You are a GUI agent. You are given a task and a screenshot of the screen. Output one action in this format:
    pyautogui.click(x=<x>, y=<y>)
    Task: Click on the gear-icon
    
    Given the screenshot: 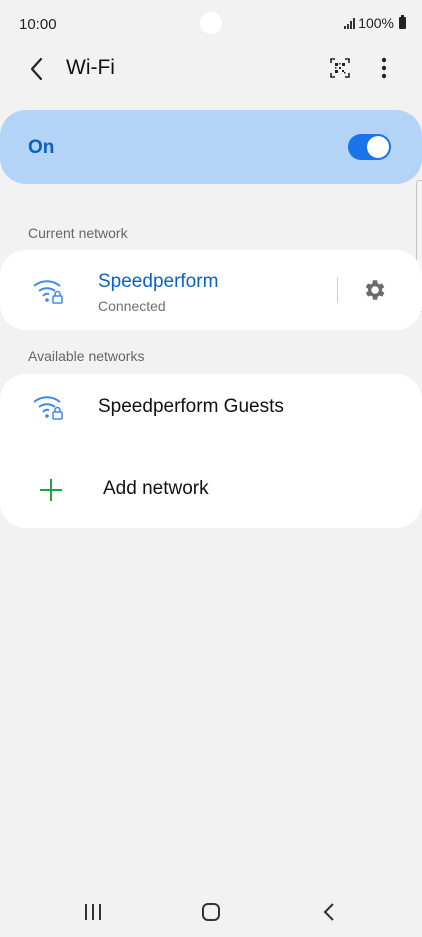 What is the action you would take?
    pyautogui.click(x=374, y=290)
    